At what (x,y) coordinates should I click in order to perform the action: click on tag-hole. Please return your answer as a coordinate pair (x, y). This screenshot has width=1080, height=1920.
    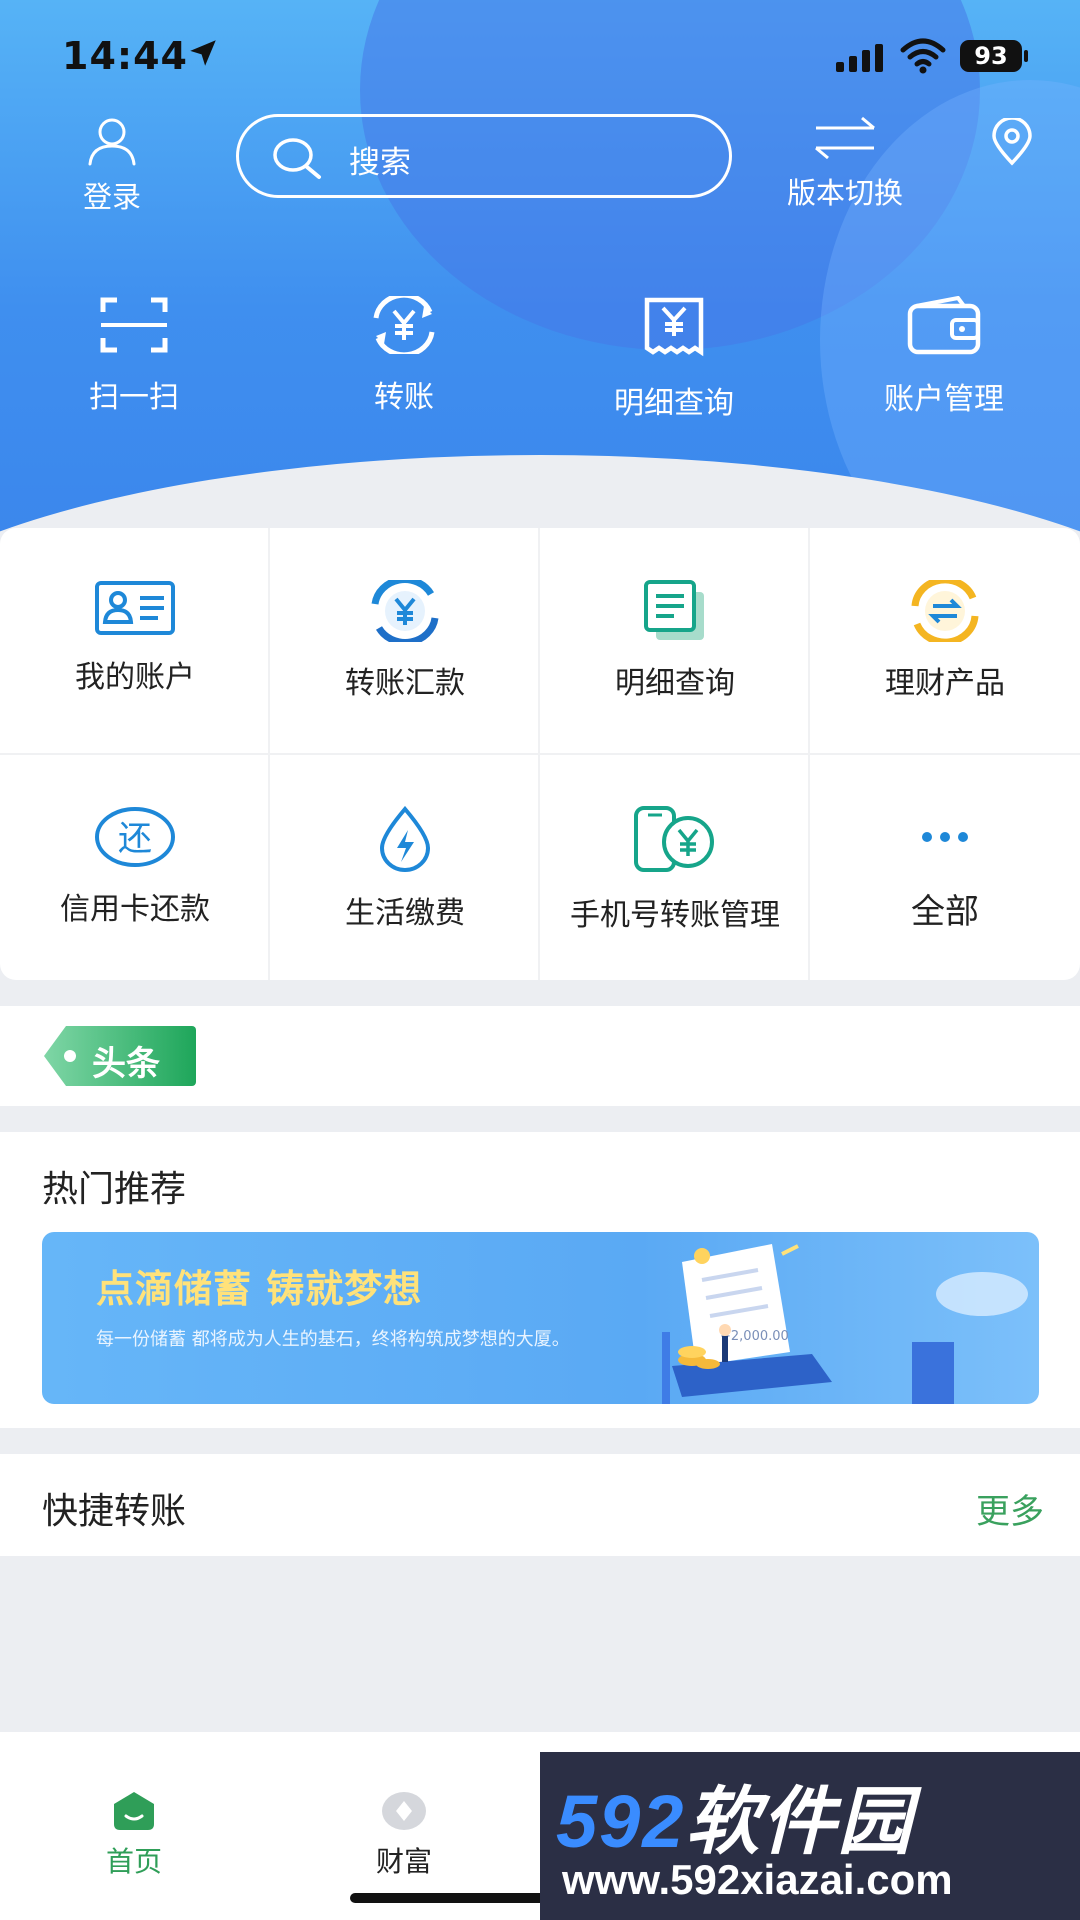
    Looking at the image, I should click on (70, 1056).